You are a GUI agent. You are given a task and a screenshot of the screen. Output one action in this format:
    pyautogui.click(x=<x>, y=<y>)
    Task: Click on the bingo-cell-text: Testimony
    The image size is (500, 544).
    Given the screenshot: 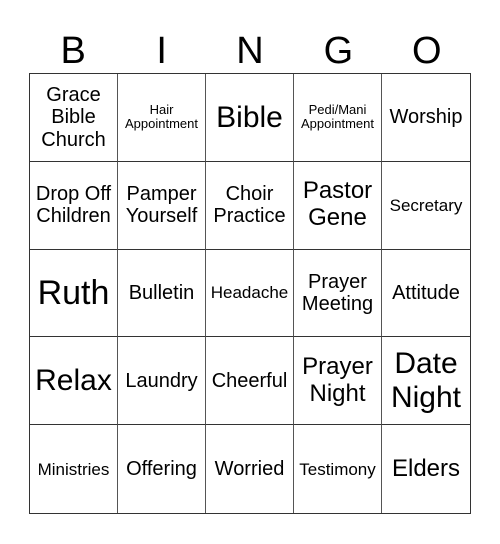 What is the action you would take?
    pyautogui.click(x=337, y=469)
    